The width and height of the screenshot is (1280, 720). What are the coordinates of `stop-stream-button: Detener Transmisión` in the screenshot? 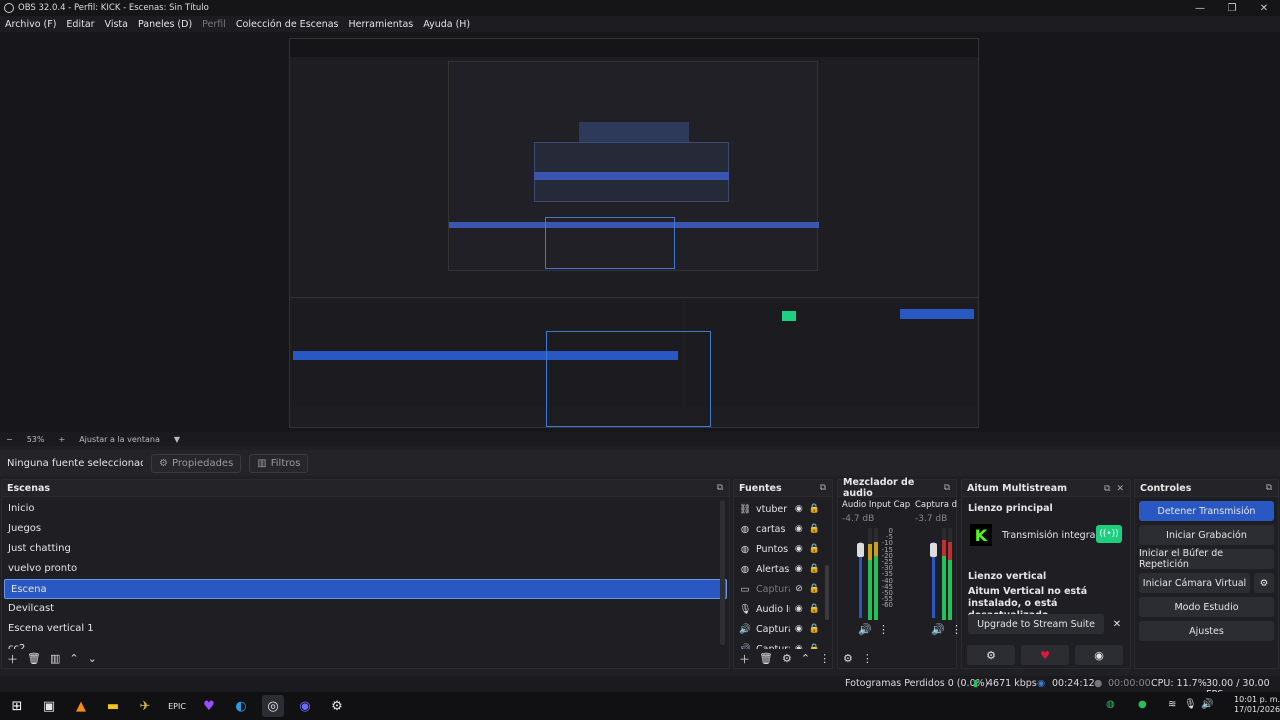 It's located at (1206, 511).